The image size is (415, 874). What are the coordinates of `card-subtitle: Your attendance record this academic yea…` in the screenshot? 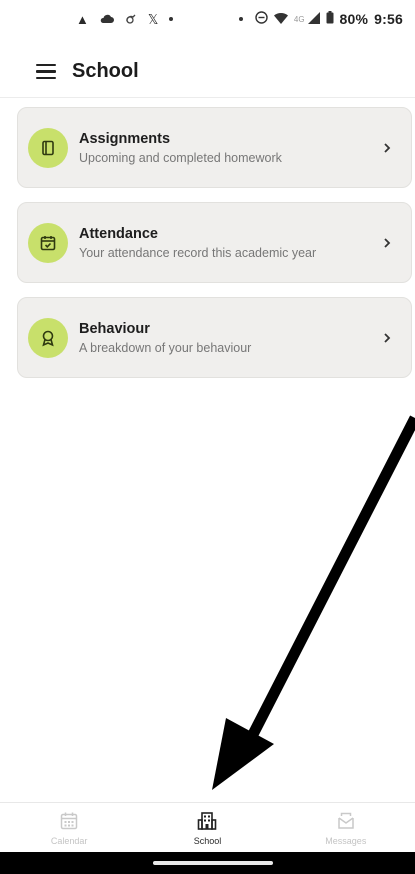 It's located at (198, 252).